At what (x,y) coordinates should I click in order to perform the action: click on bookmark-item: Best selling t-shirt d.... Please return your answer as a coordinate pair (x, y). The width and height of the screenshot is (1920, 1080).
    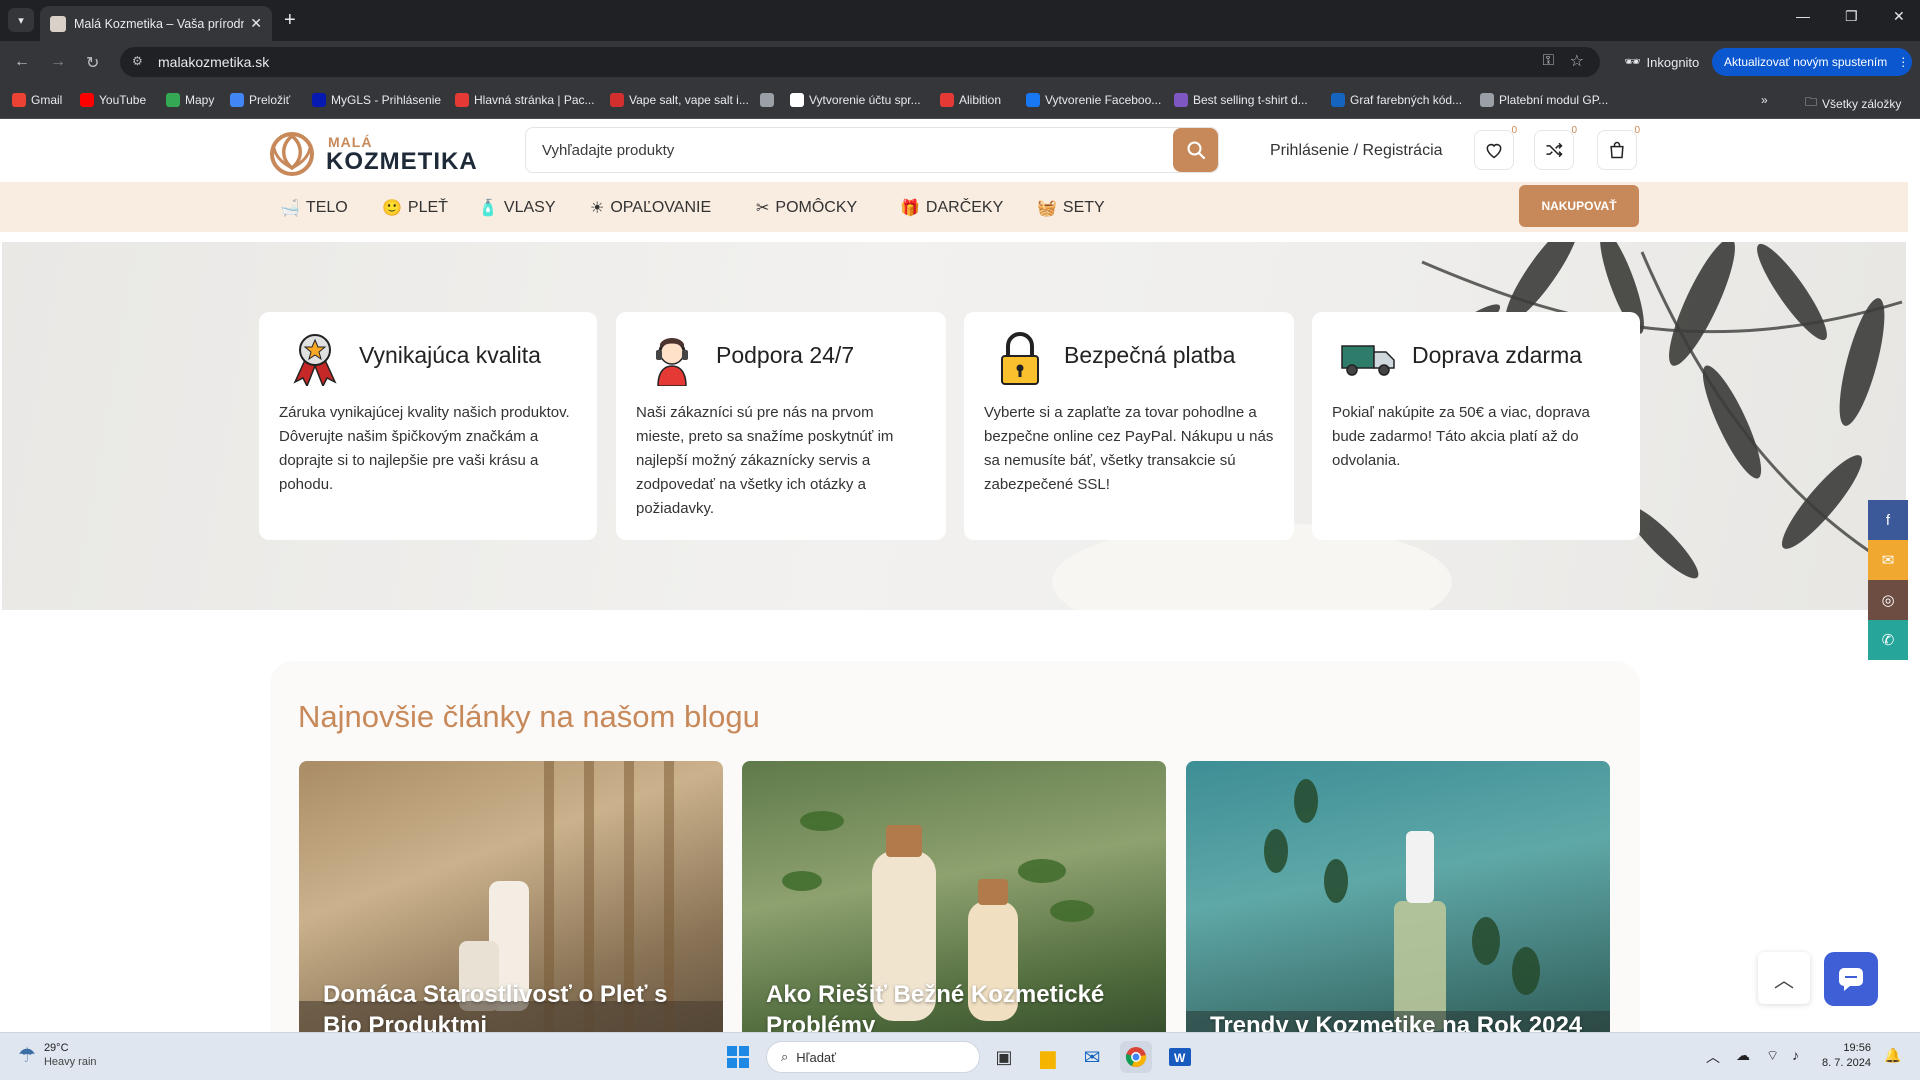
    Looking at the image, I should click on (1241, 100).